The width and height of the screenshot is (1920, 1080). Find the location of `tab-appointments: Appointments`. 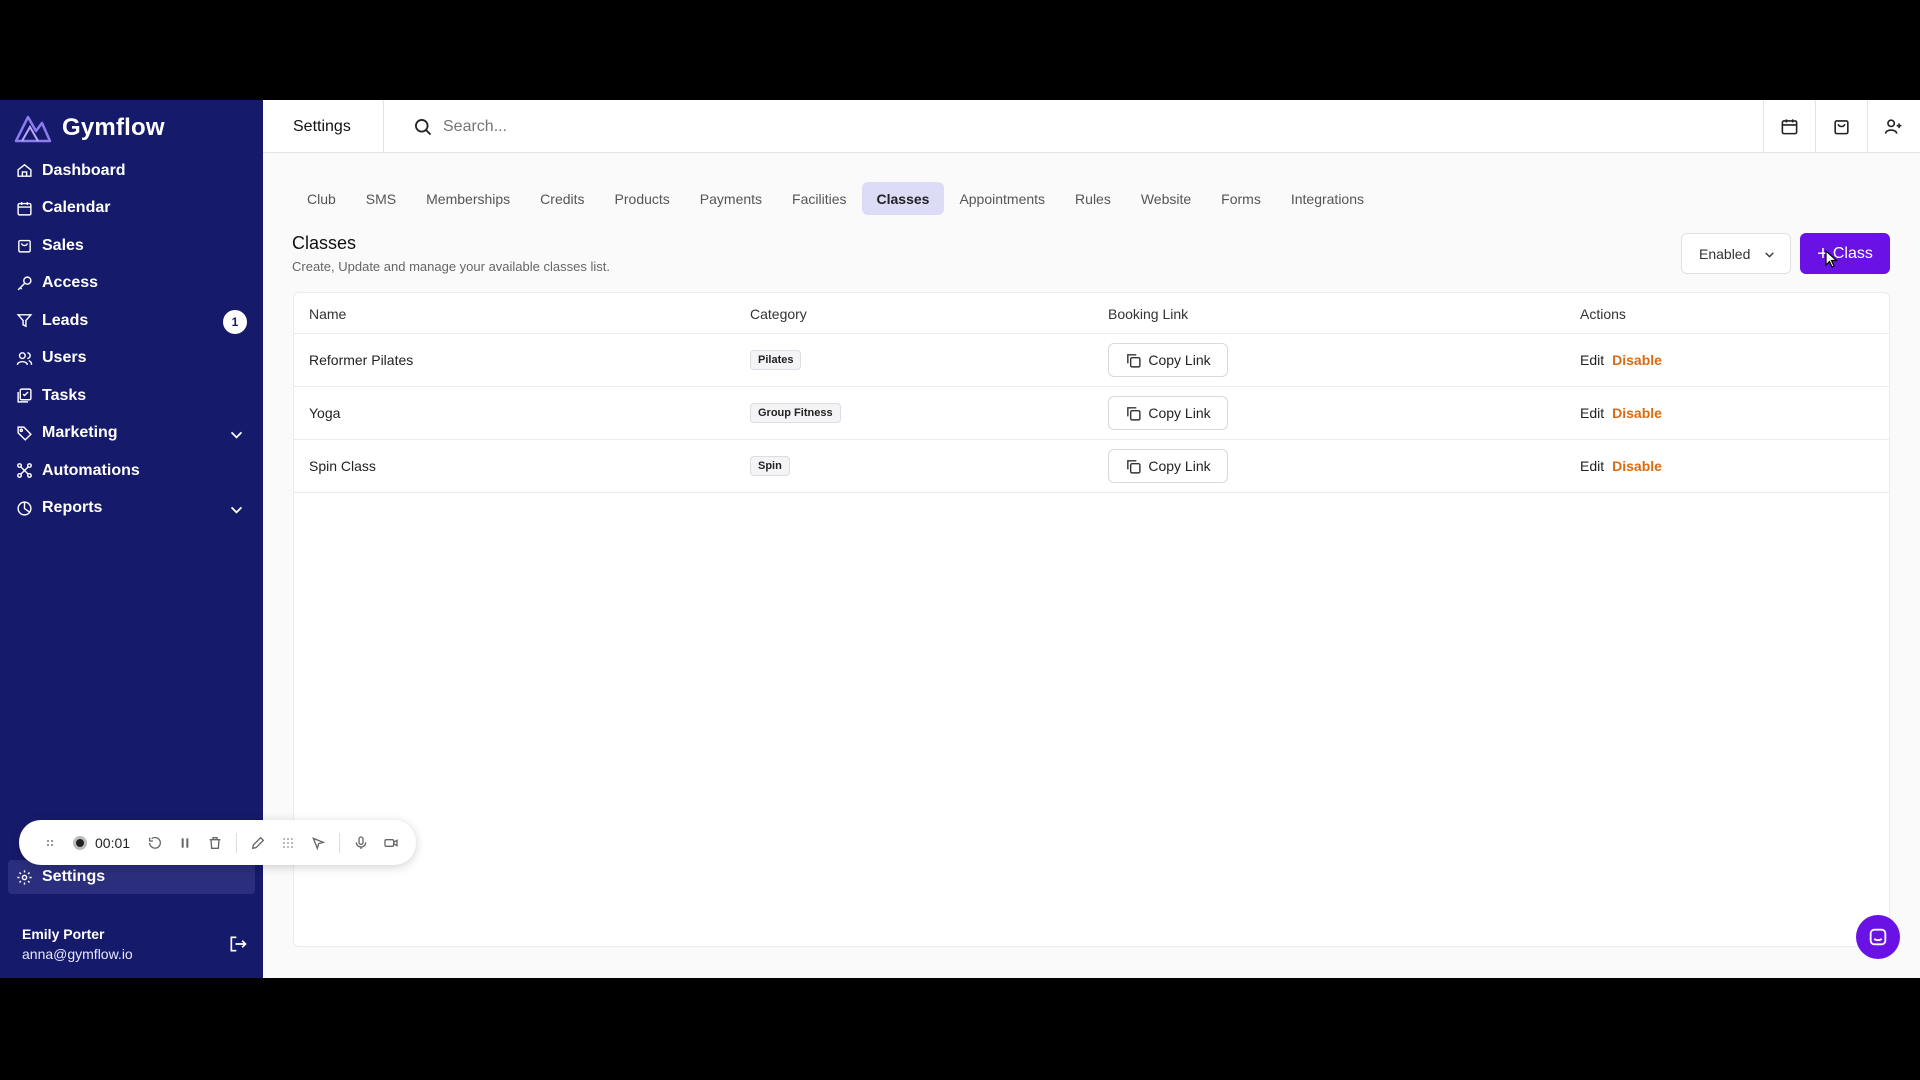

tab-appointments: Appointments is located at coordinates (1002, 198).